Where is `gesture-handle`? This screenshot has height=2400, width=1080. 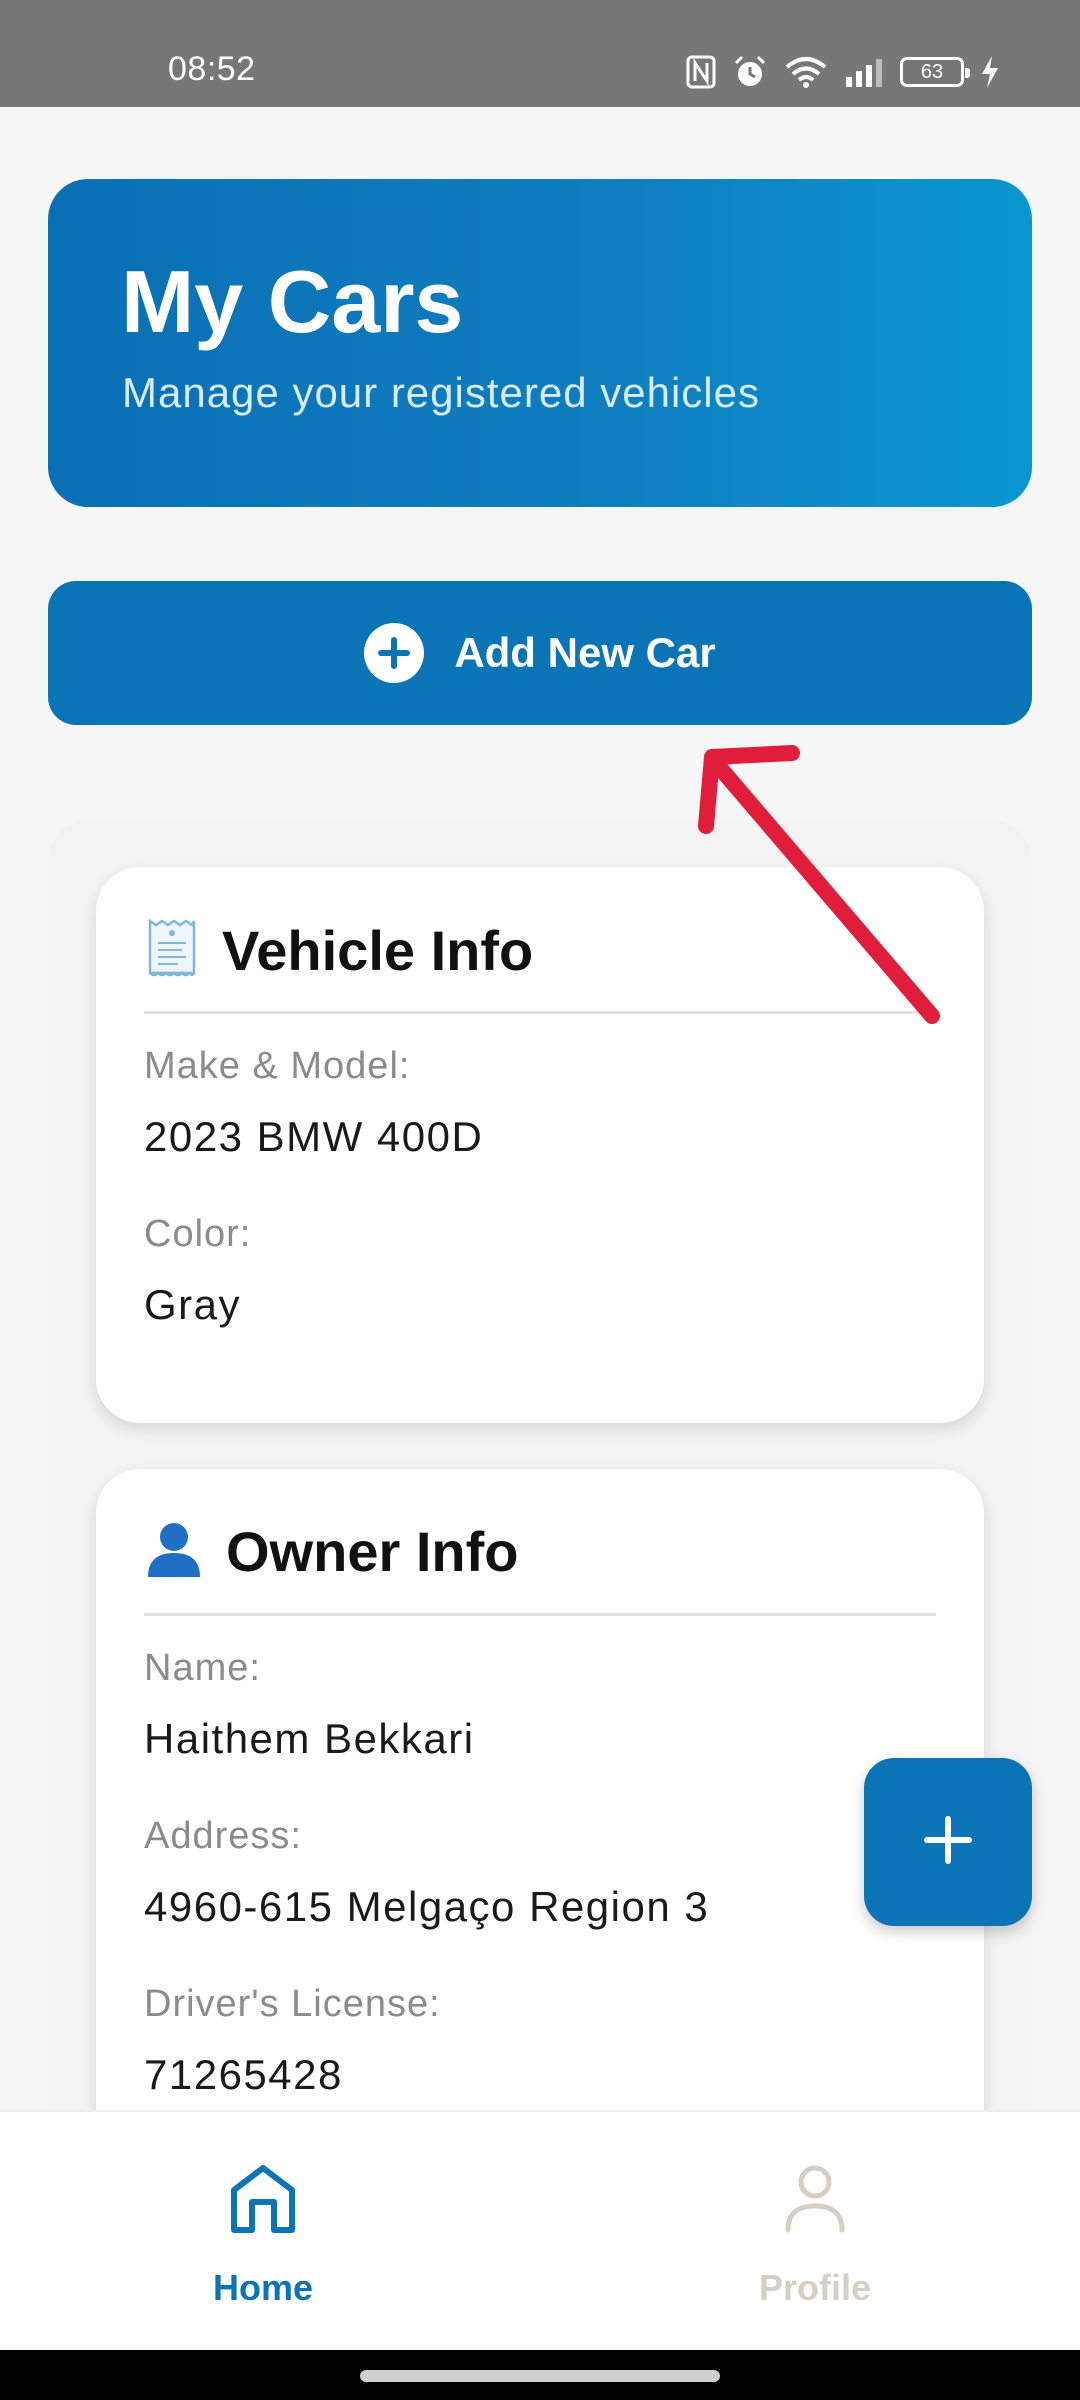 gesture-handle is located at coordinates (540, 2376).